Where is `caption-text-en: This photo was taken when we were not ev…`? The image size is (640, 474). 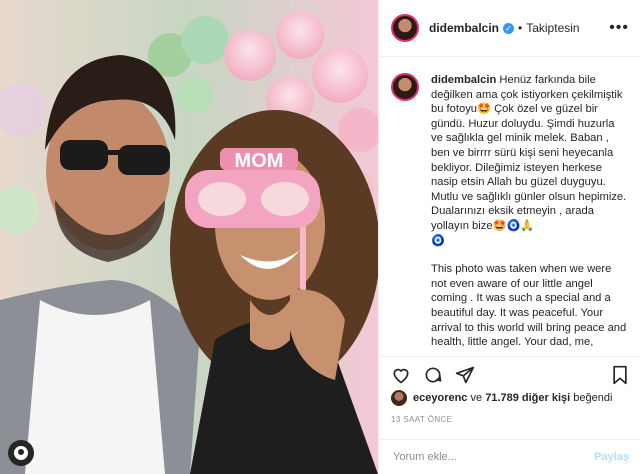
caption-text-en: This photo was taken when we were not ev… is located at coordinates (529, 306).